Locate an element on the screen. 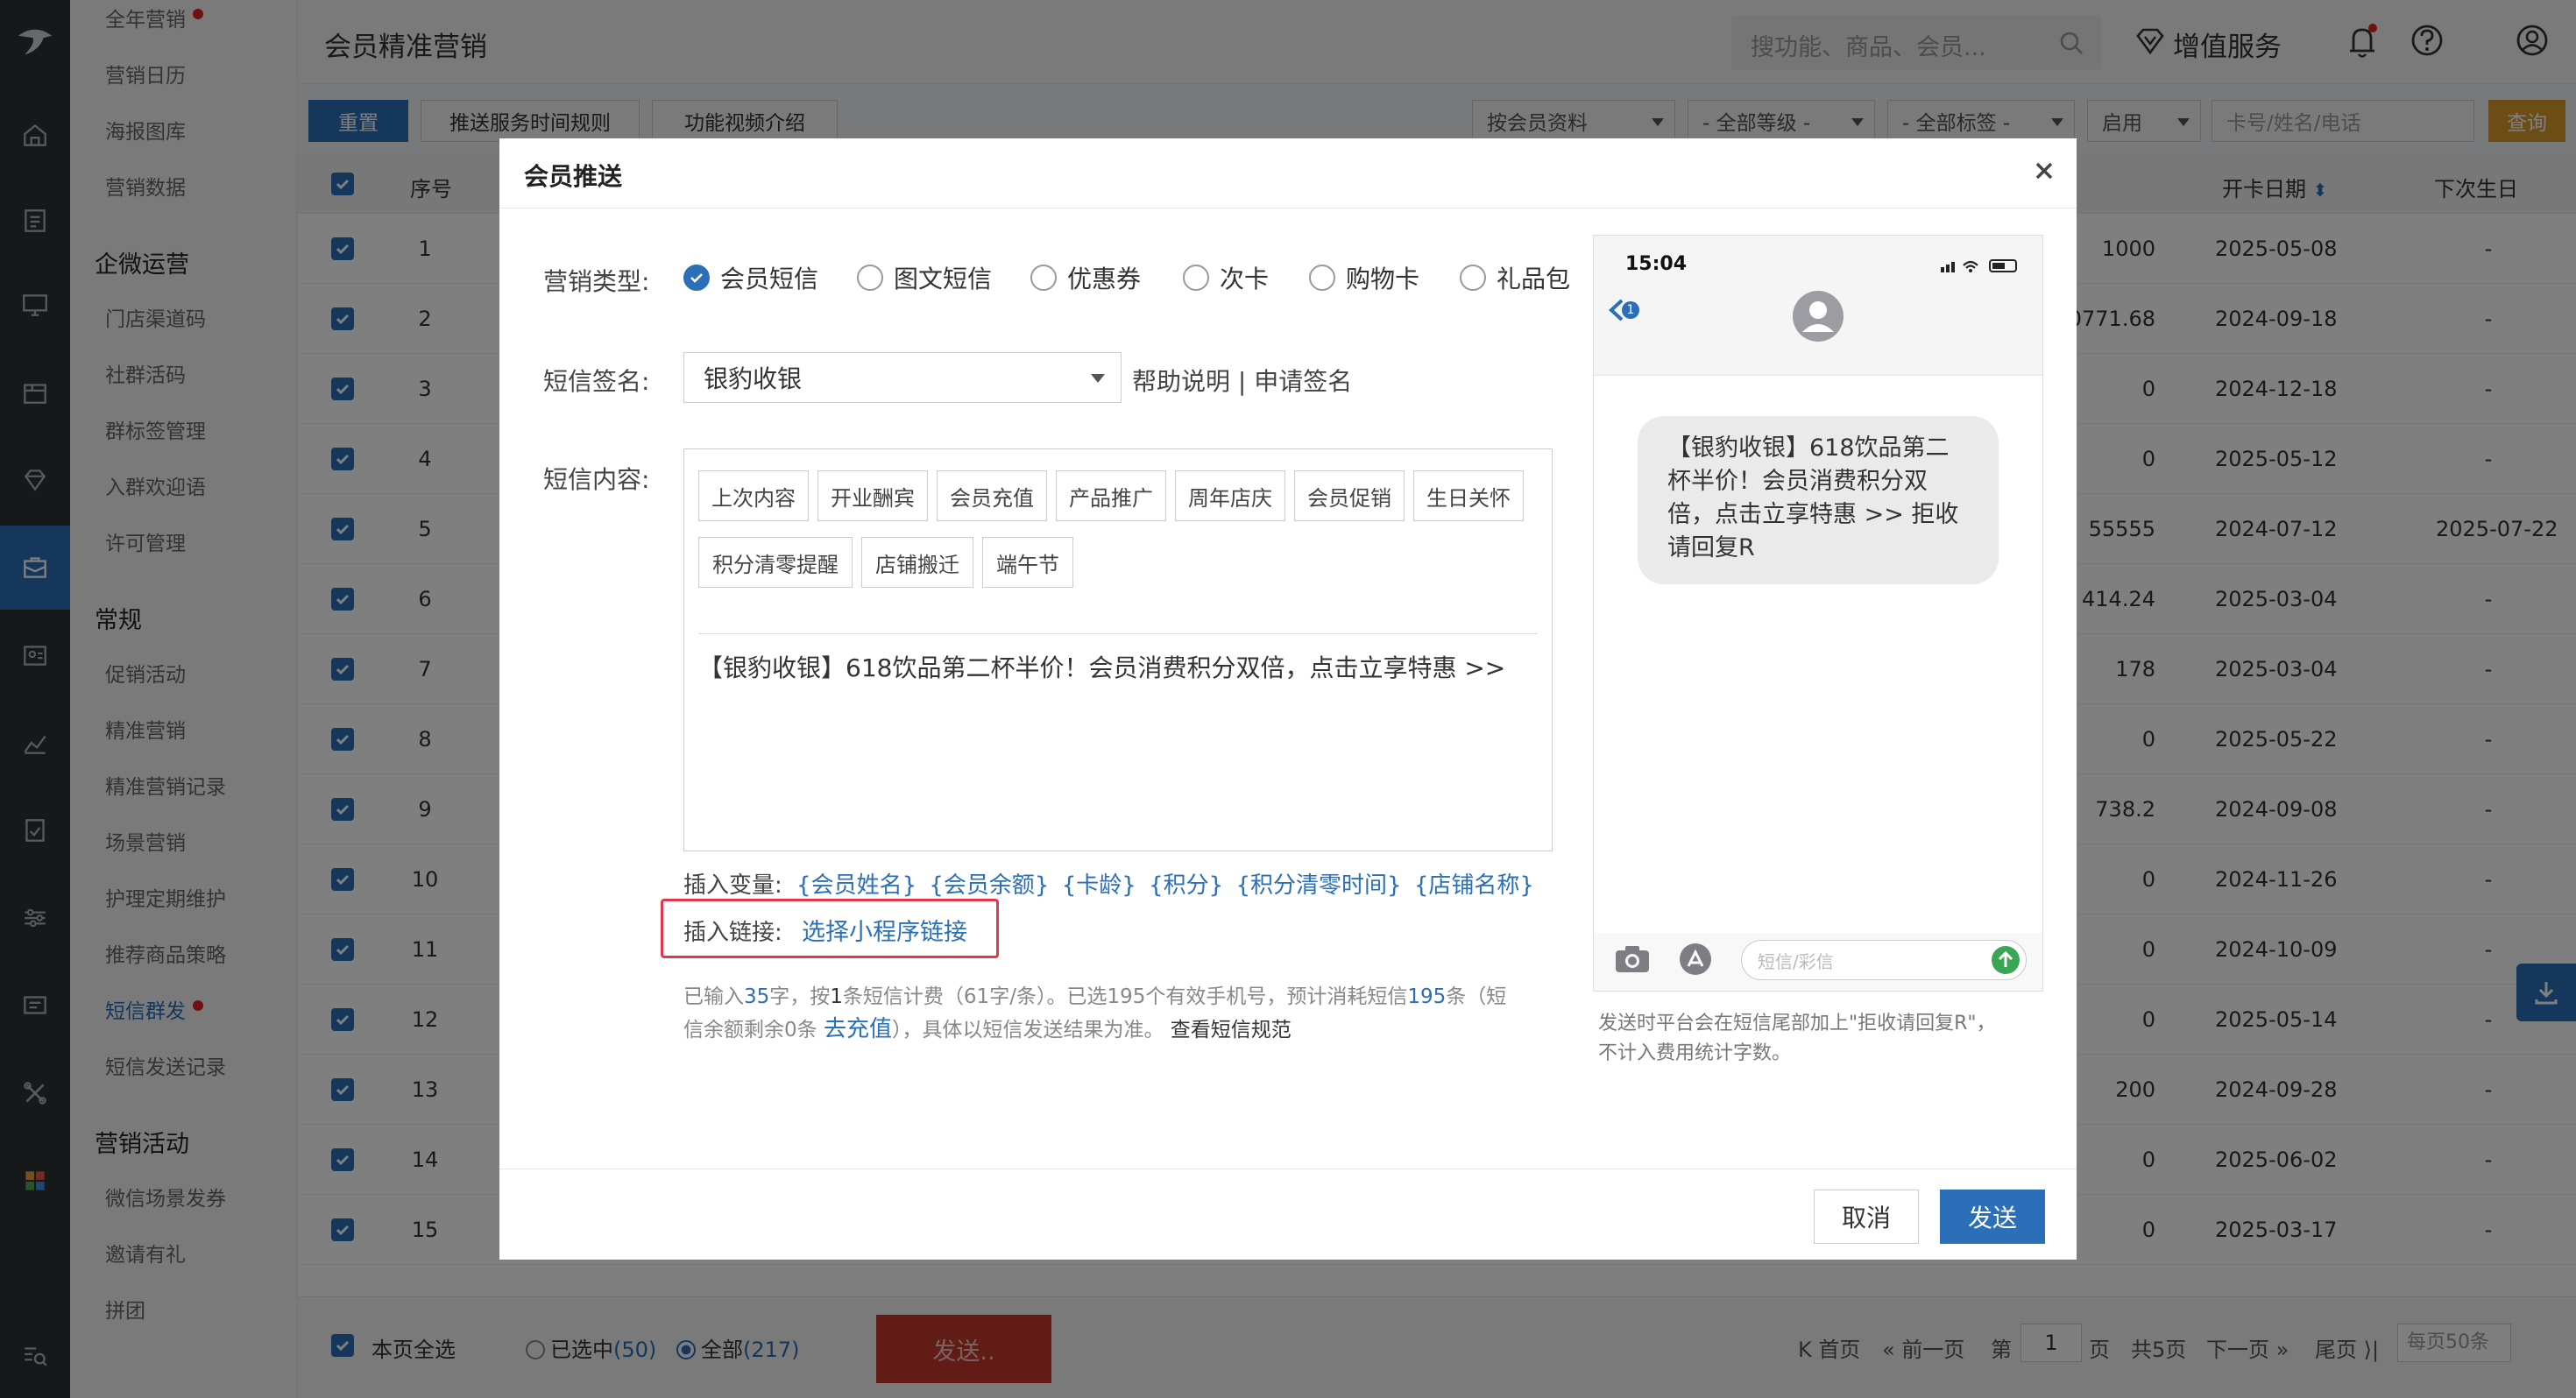  content-label: 短信内容: is located at coordinates (596, 479).